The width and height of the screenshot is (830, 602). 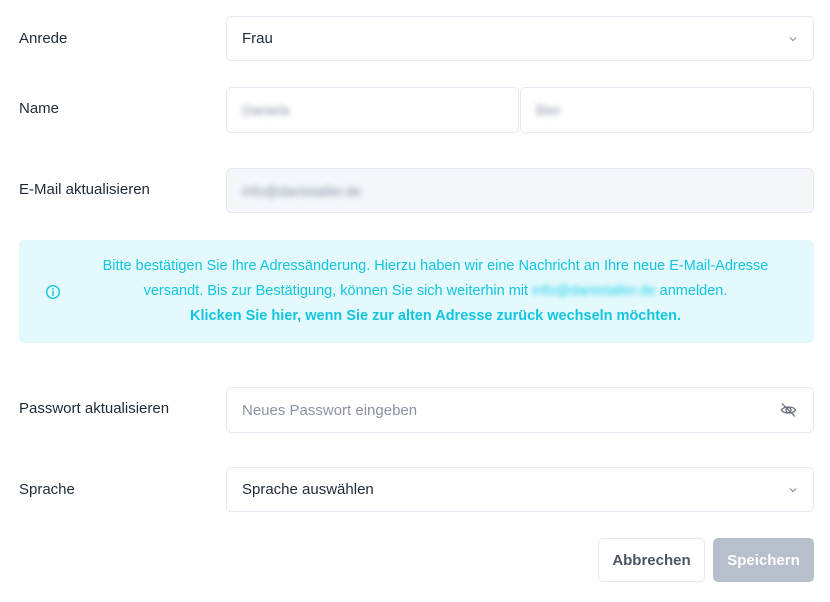 What do you see at coordinates (94, 408) in the screenshot?
I see `password-label: Passwort aktualisieren` at bounding box center [94, 408].